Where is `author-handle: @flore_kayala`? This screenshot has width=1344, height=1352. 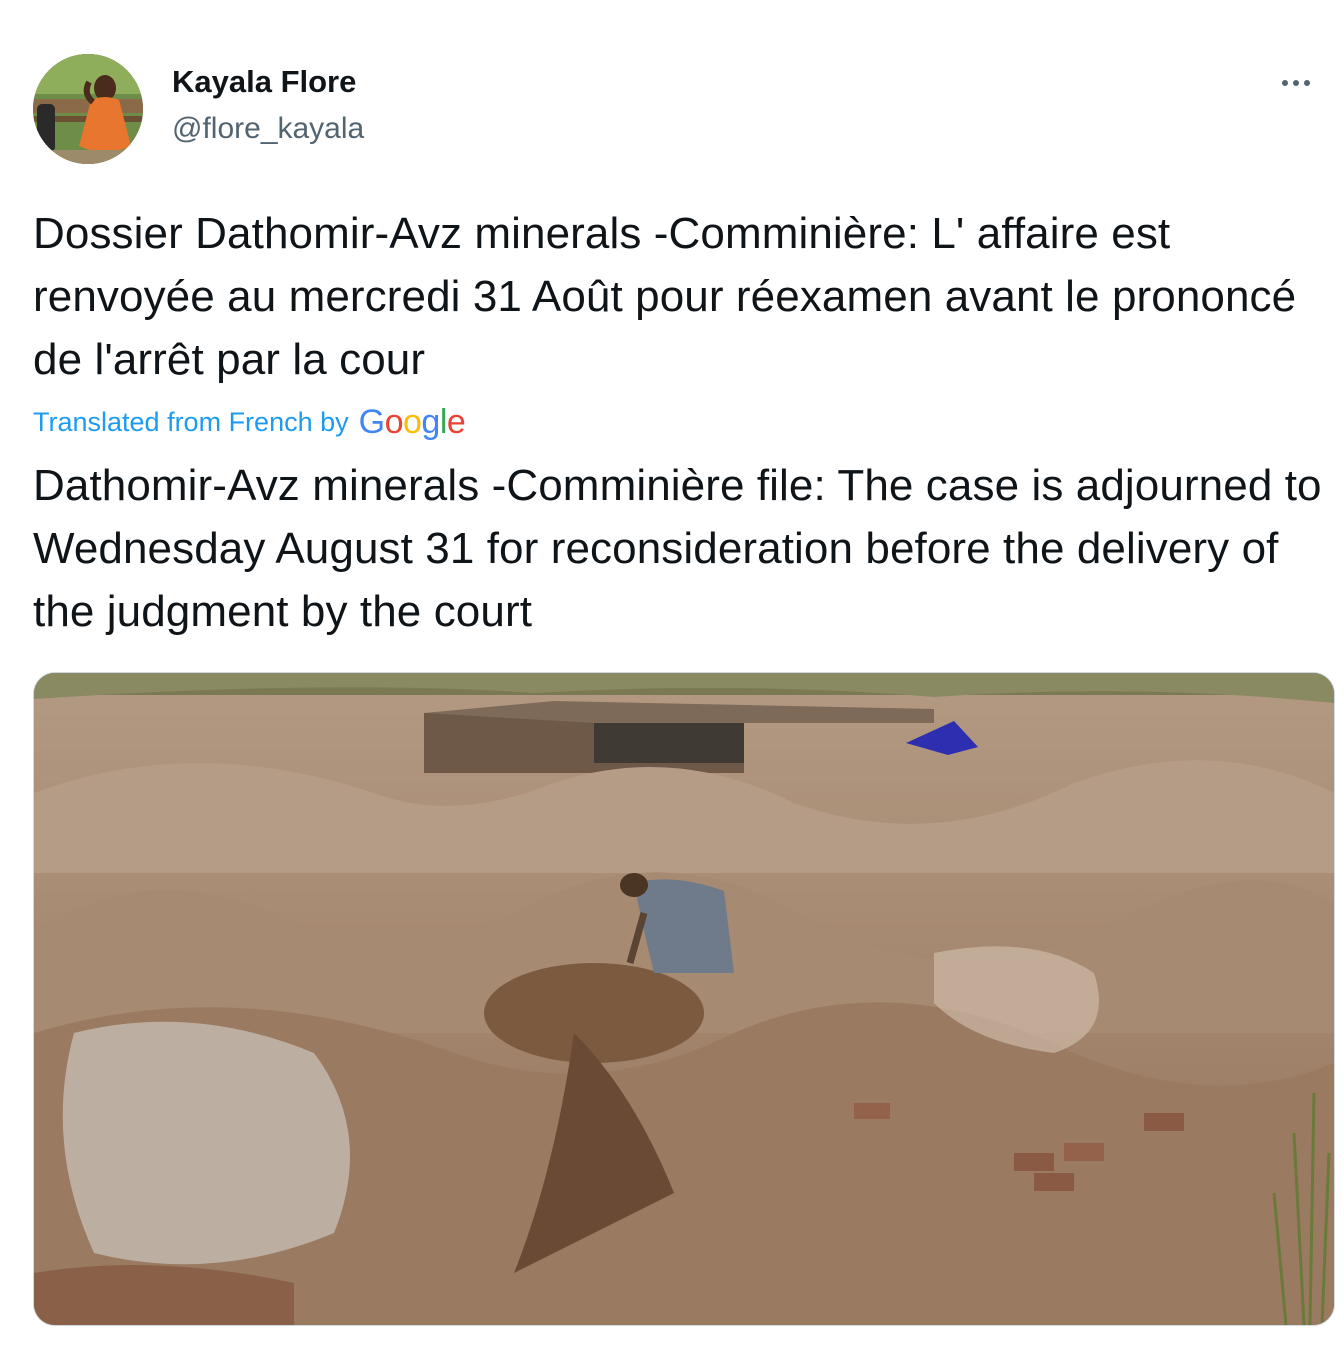 author-handle: @flore_kayala is located at coordinates (268, 129).